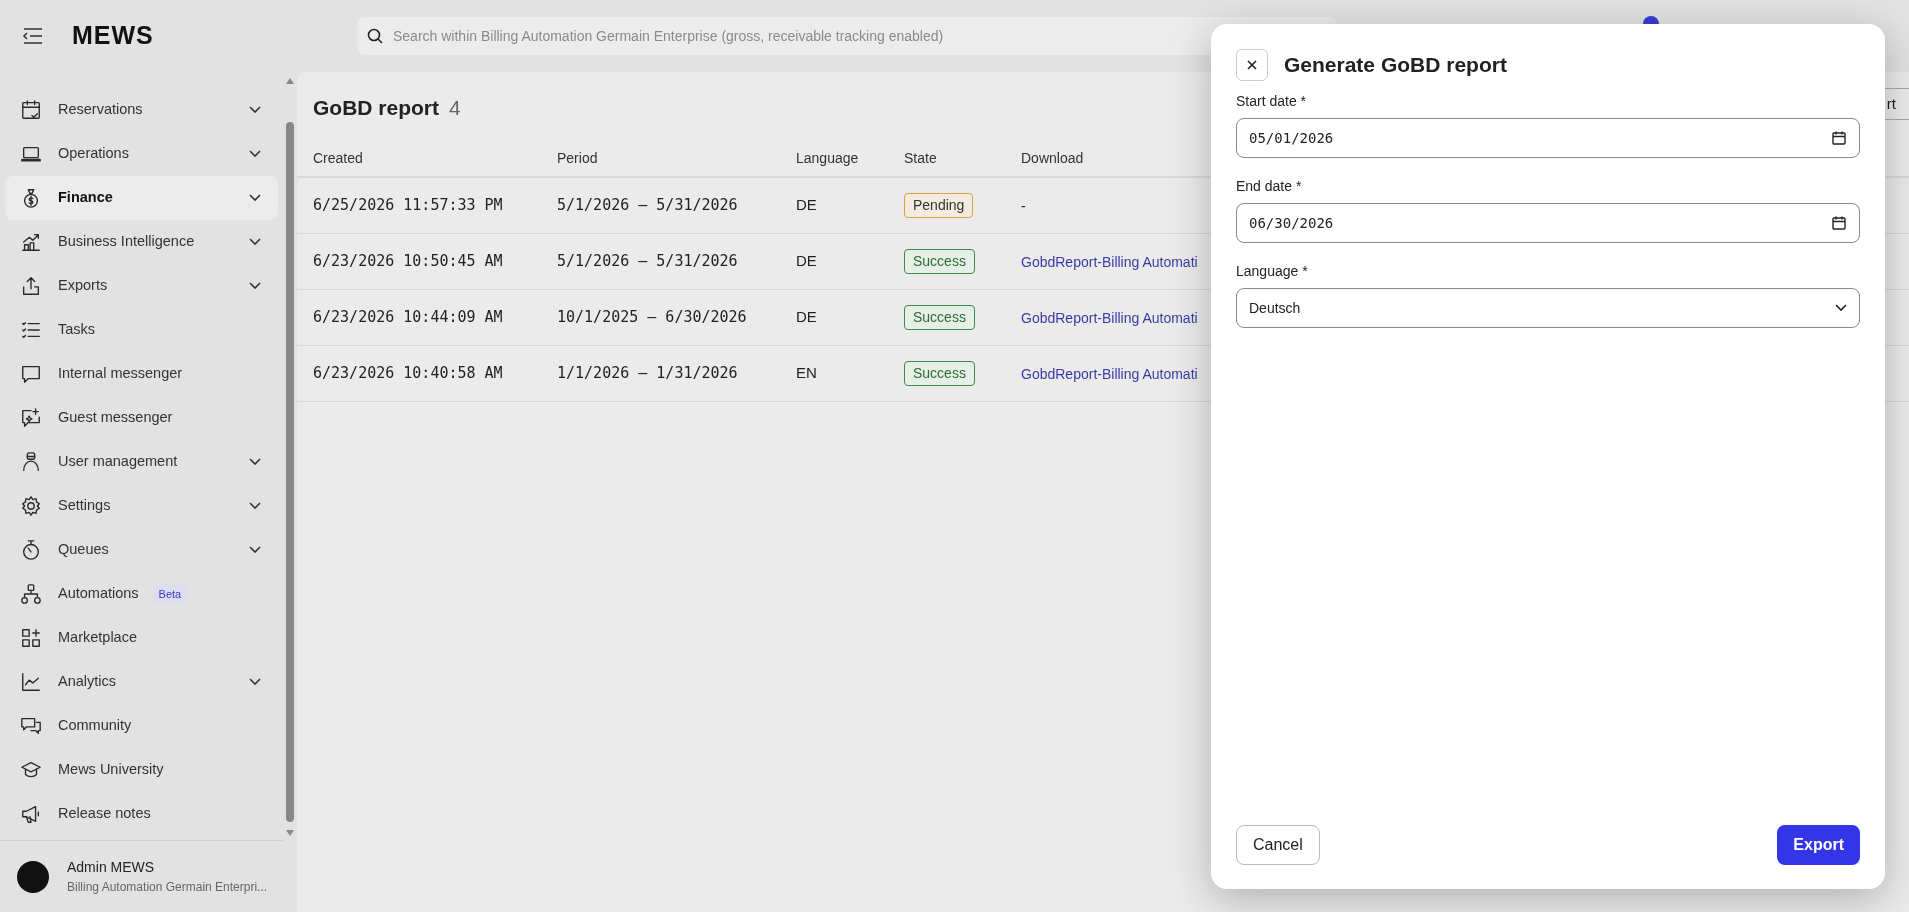  Describe the element at coordinates (408, 206) in the screenshot. I see `table-cell-text: 6/25/2026 11:57:33 PM` at that location.